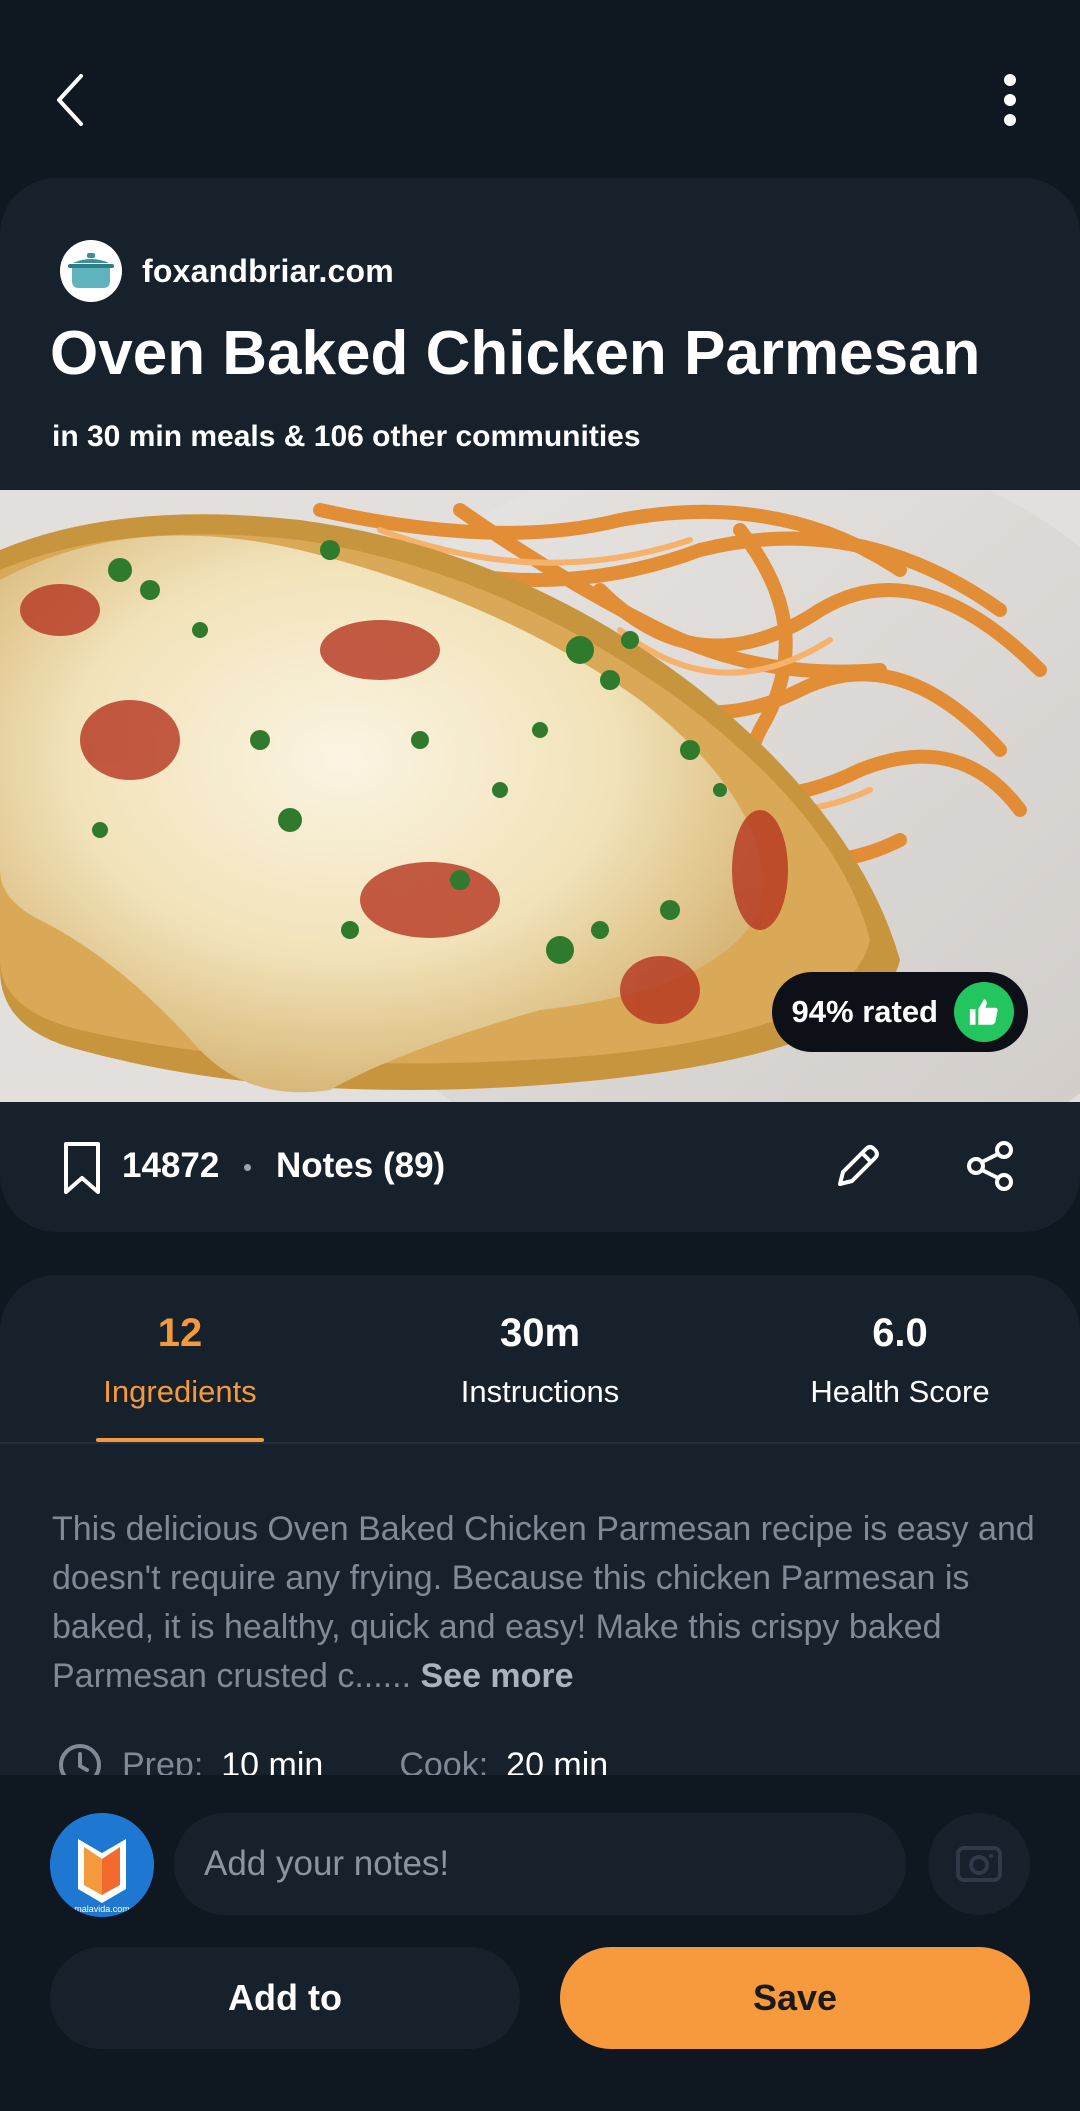  I want to click on tab-label: Instructions, so click(540, 1391).